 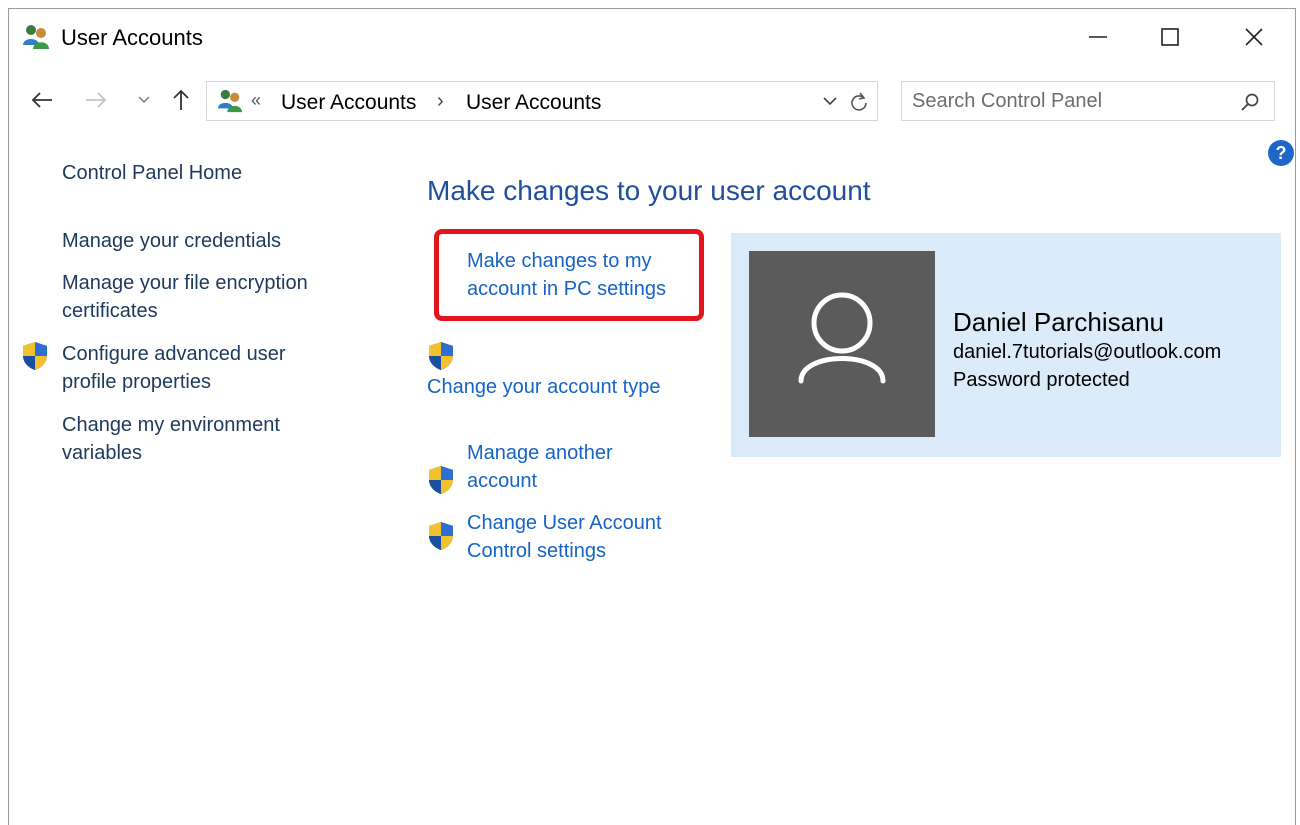 I want to click on minimize-icon, so click(x=1098, y=37).